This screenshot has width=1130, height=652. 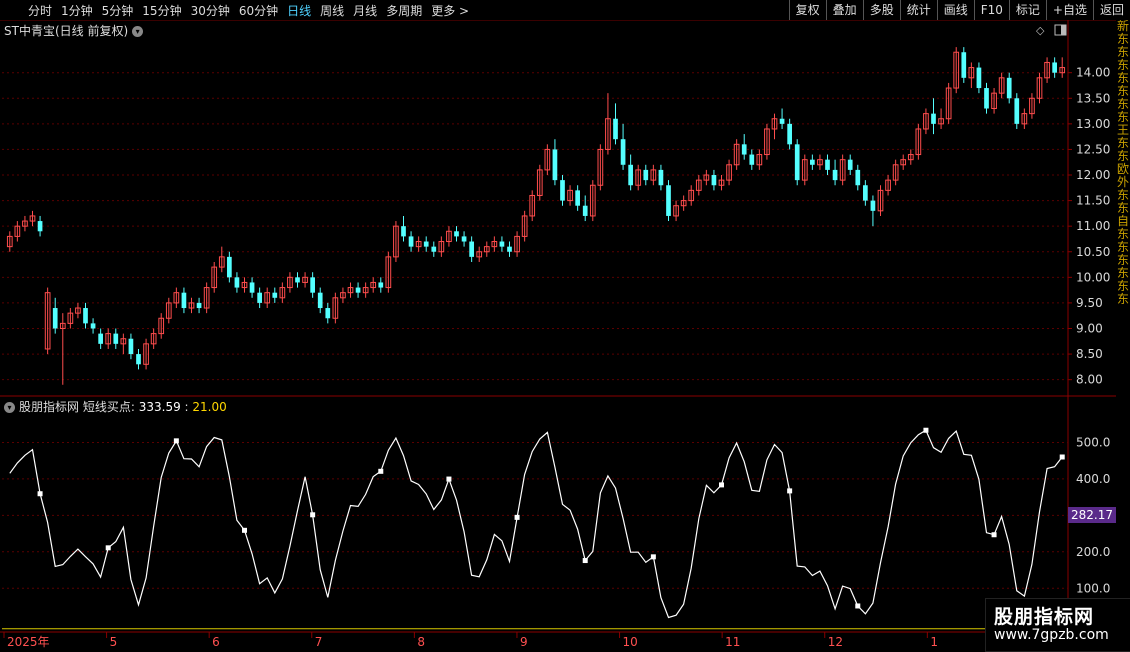 What do you see at coordinates (404, 10) in the screenshot?
I see `period-tab: 多周期` at bounding box center [404, 10].